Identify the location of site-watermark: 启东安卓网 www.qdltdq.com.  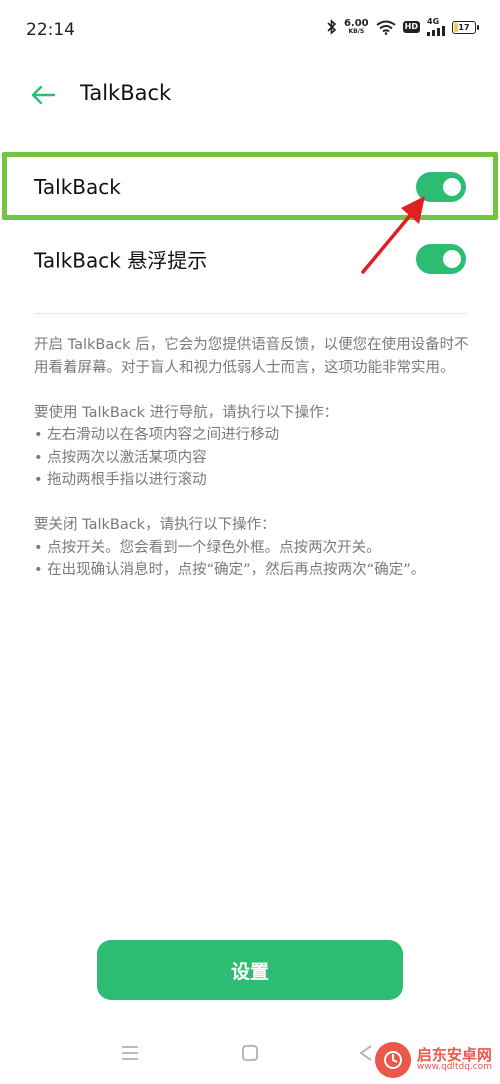
(433, 1060).